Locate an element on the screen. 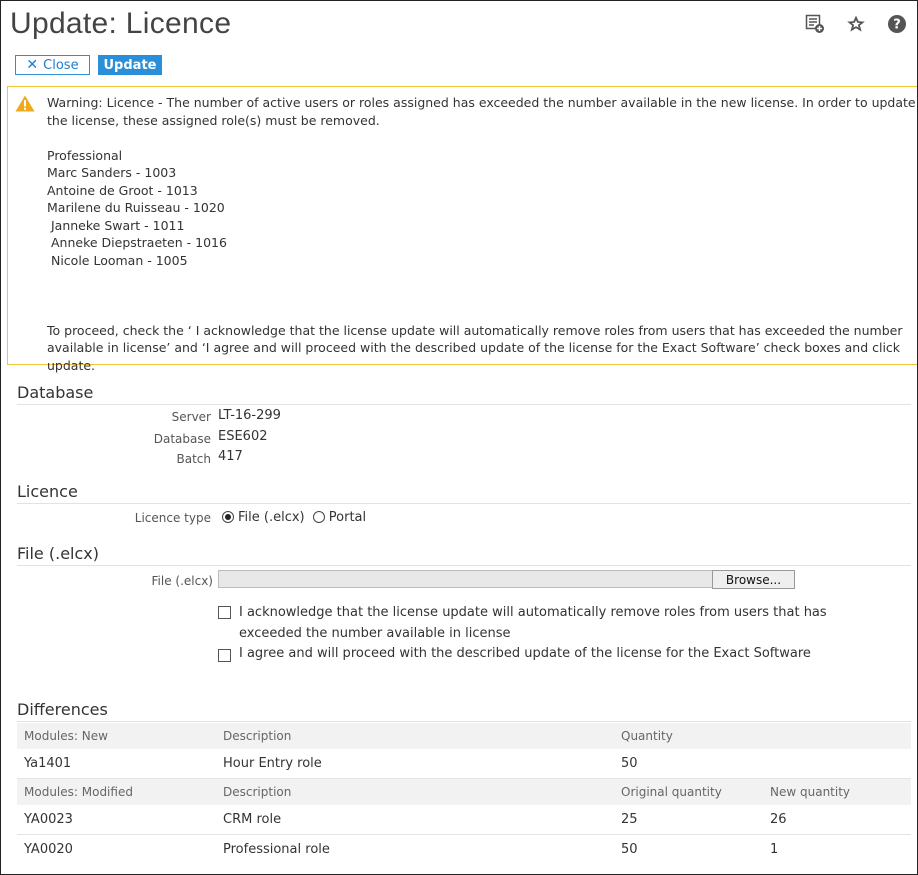 The width and height of the screenshot is (918, 875). radio-file-label: File (.elcx) is located at coordinates (271, 517).